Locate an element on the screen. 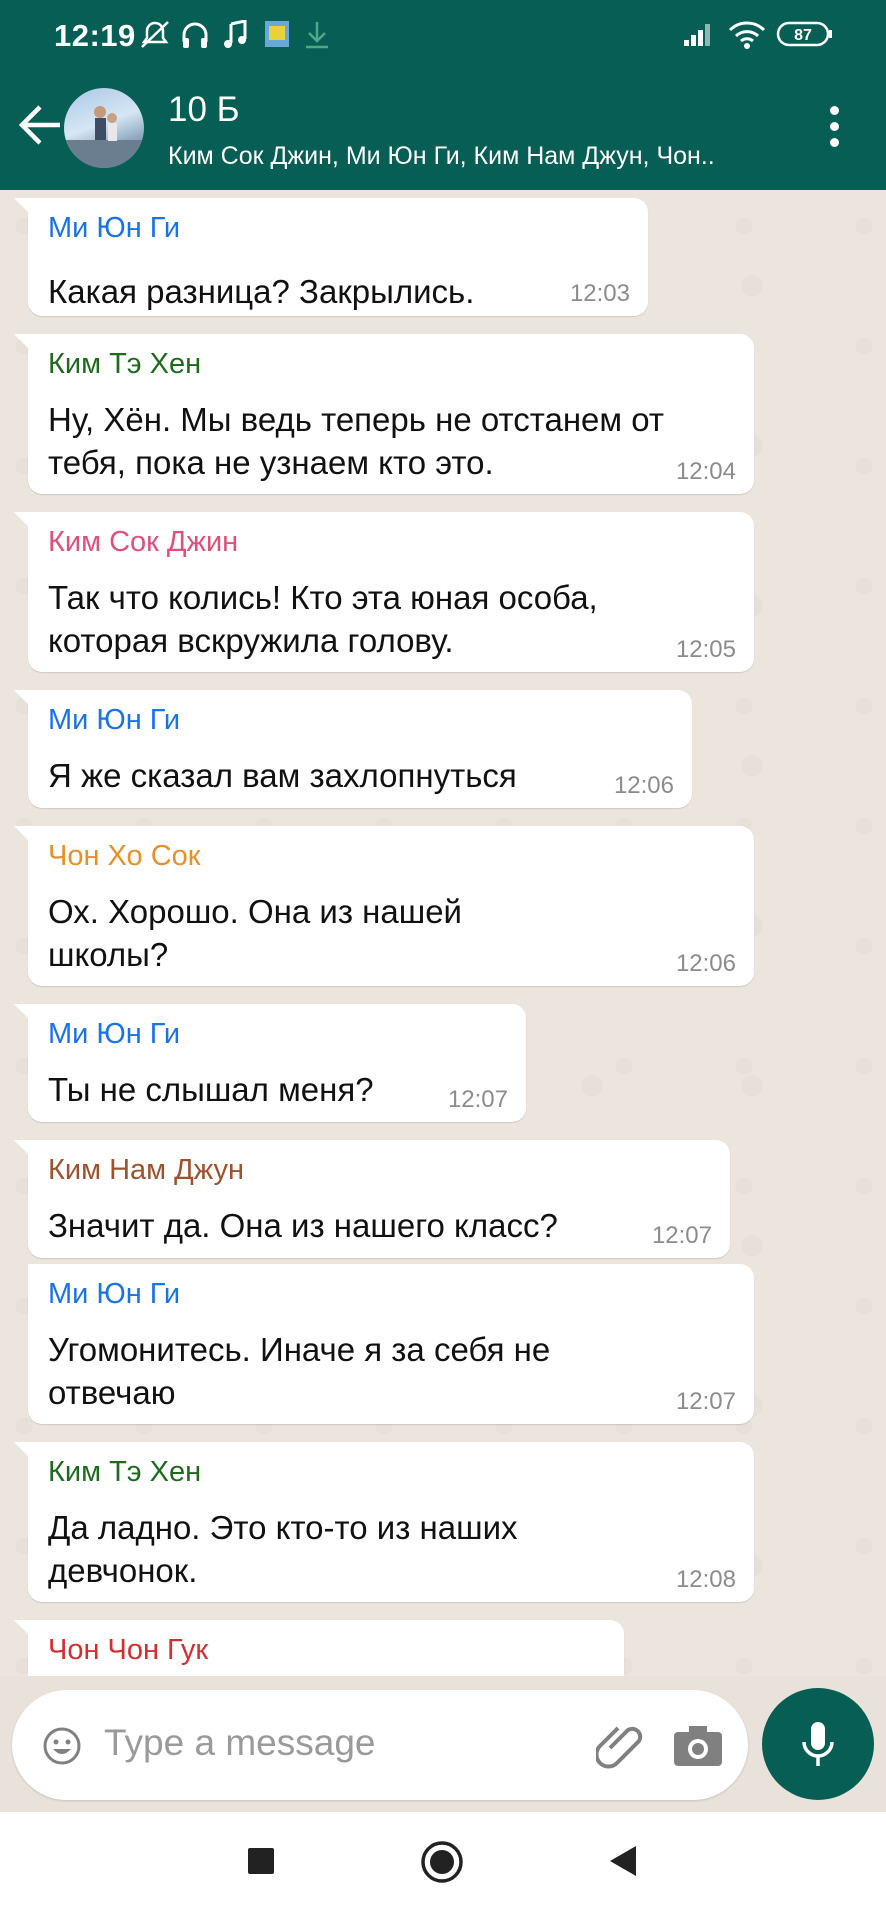 This screenshot has height=1920, width=886. message-composer: Type a message is located at coordinates (380, 1745).